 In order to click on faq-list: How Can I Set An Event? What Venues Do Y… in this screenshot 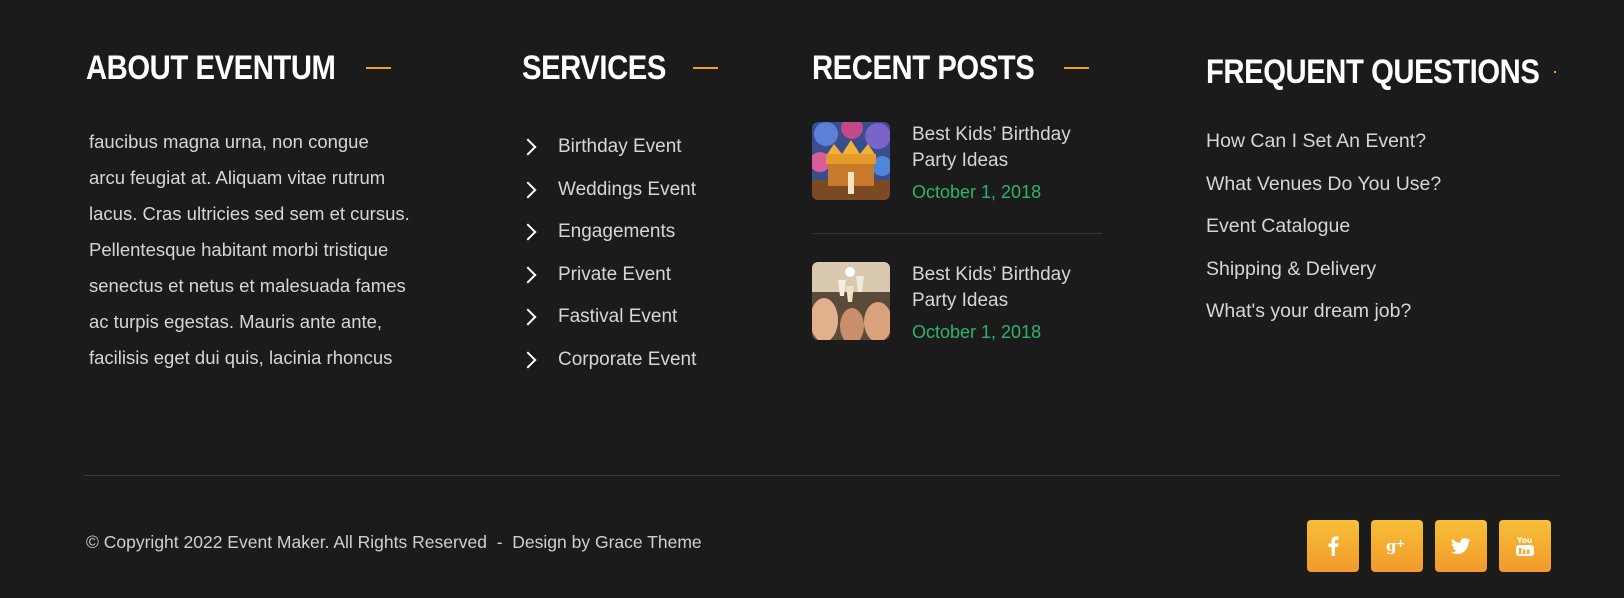, I will do `click(1381, 234)`.